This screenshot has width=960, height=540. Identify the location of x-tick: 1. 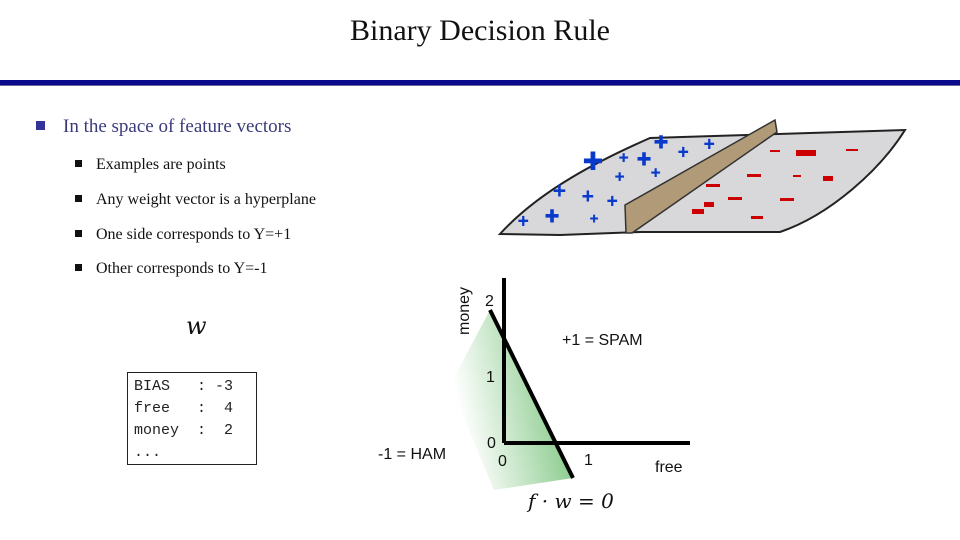
(588, 460).